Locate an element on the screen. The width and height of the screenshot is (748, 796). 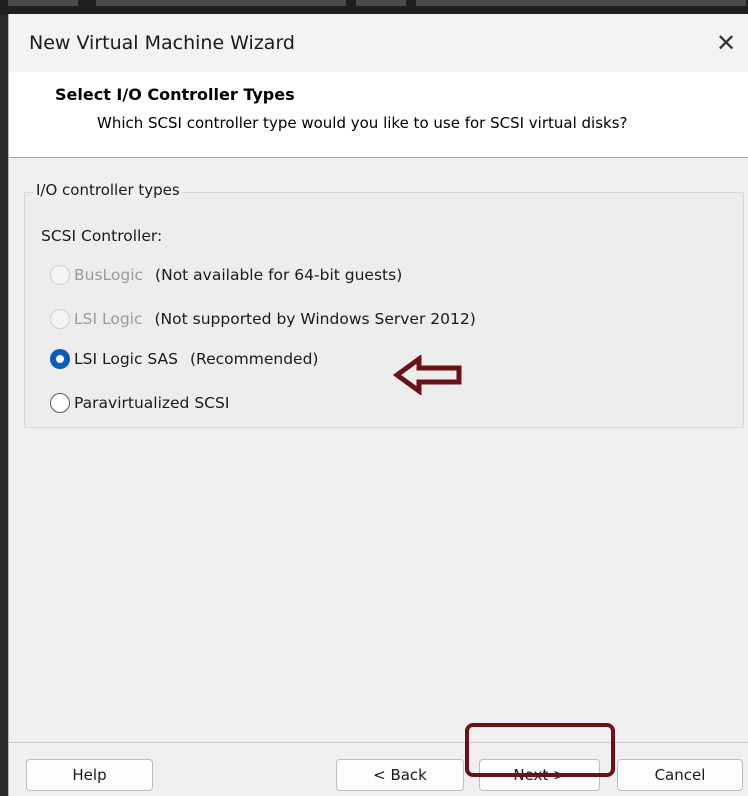
button-bar: Help < Back Next > Cancel is located at coordinates (378, 769).